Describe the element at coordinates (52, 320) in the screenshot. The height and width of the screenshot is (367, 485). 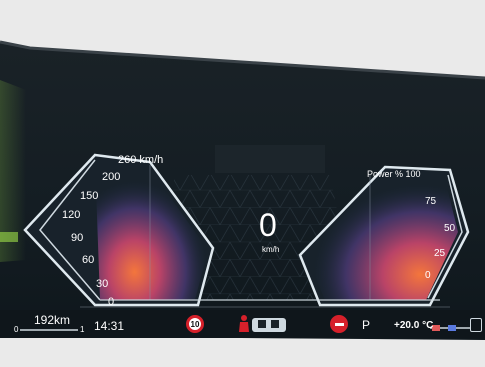
I see `range-value: 192km` at that location.